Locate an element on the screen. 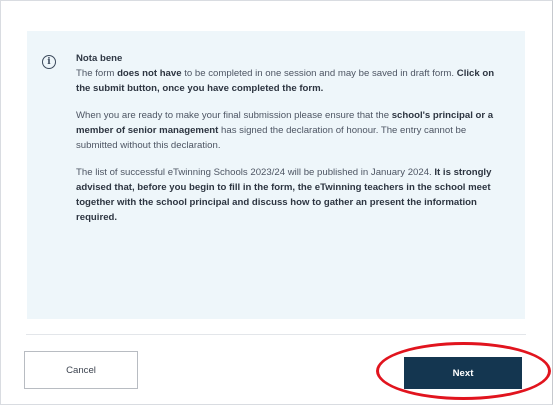 The height and width of the screenshot is (405, 553). next-button: Next is located at coordinates (463, 373).